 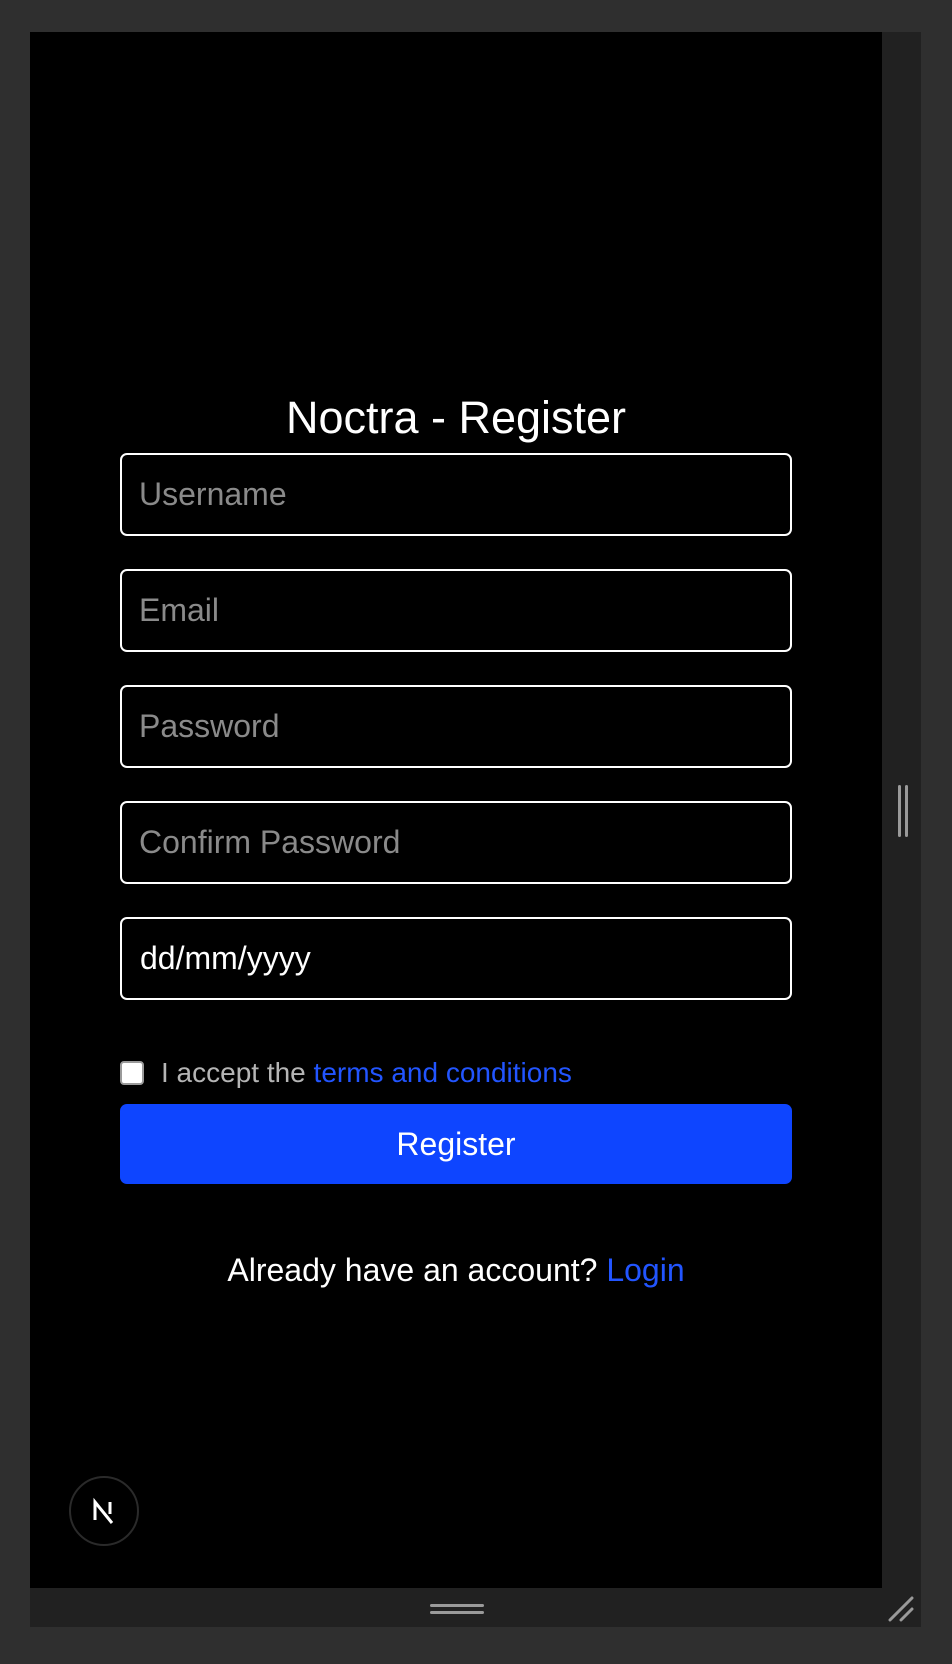 I want to click on nextjs-logo-icon, so click(x=103, y=1510).